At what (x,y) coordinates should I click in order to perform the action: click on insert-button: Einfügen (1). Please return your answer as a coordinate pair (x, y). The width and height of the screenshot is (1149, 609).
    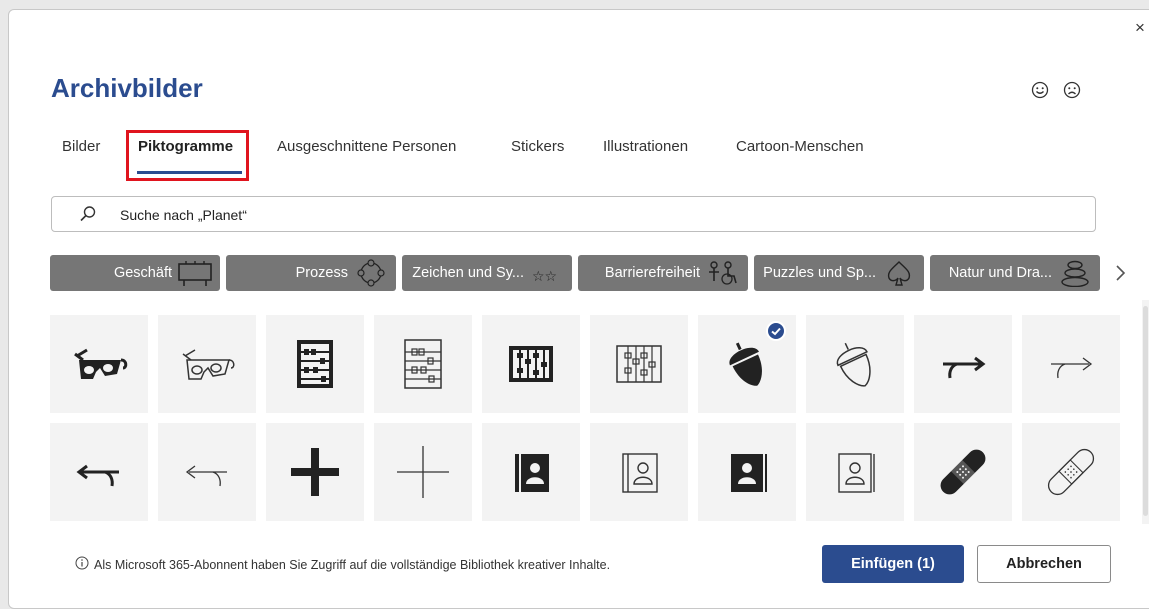
    Looking at the image, I should click on (893, 564).